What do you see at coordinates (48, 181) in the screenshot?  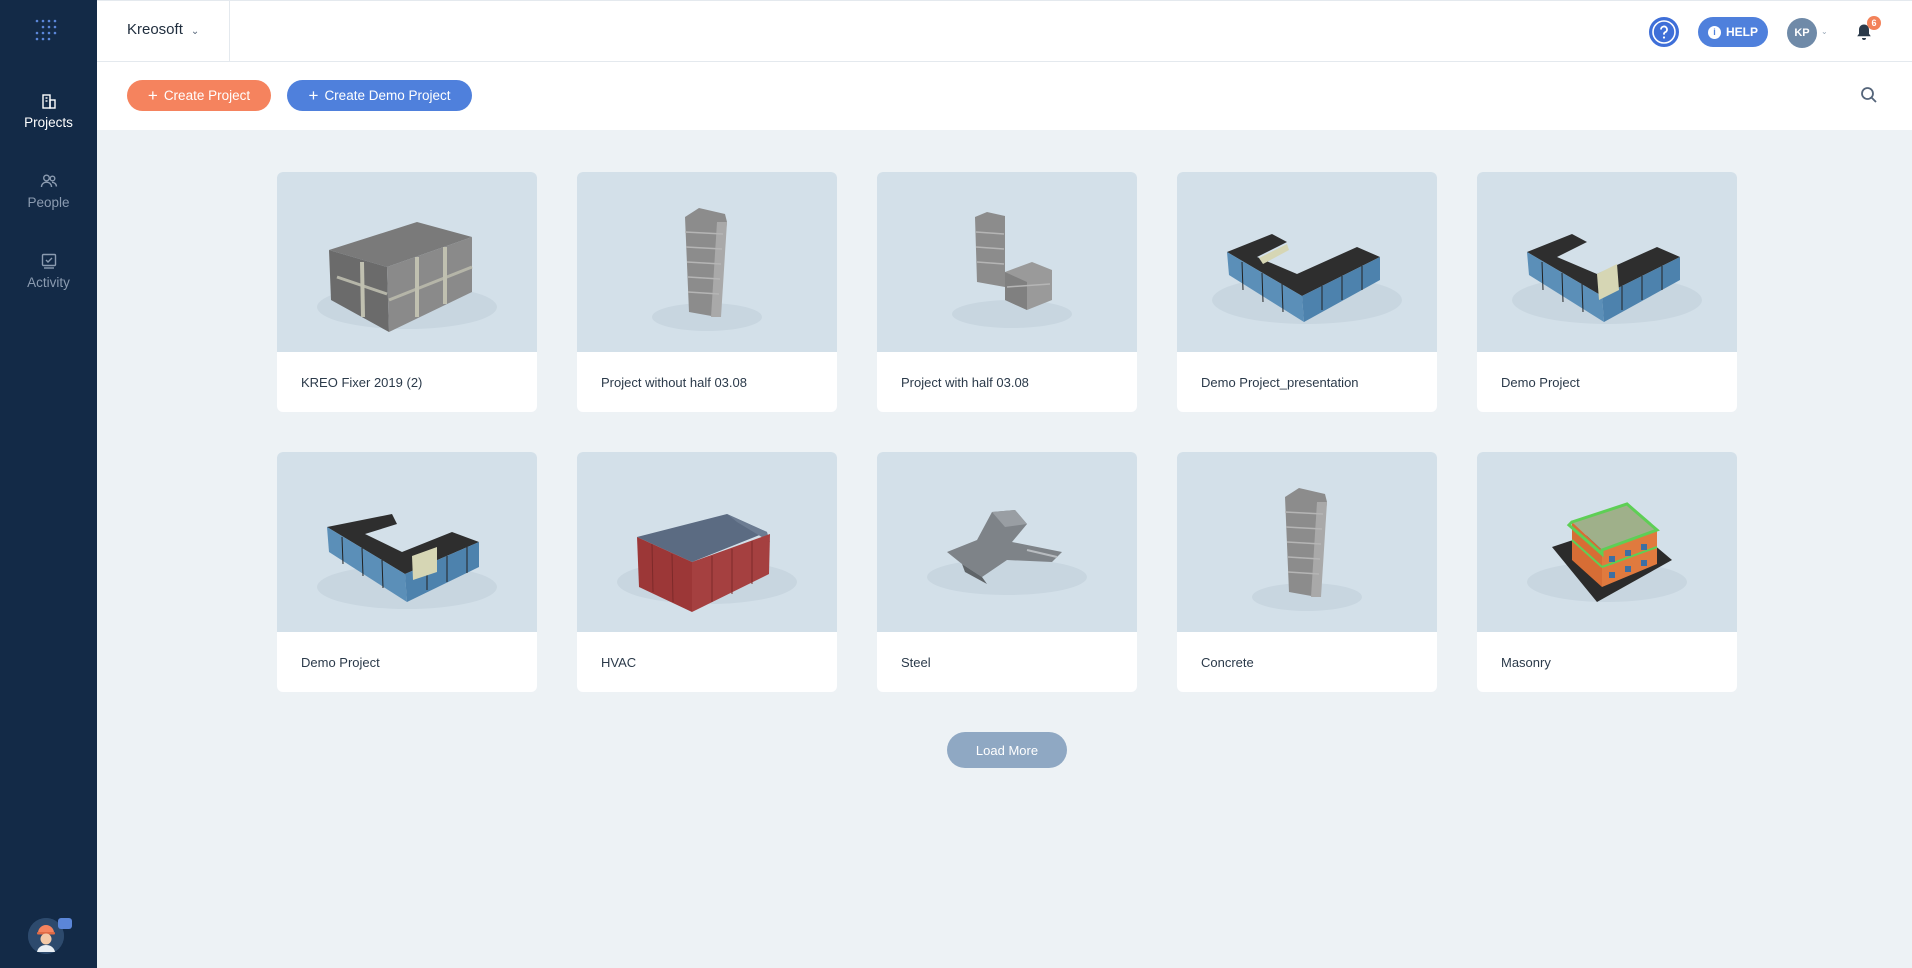 I see `people-icon` at bounding box center [48, 181].